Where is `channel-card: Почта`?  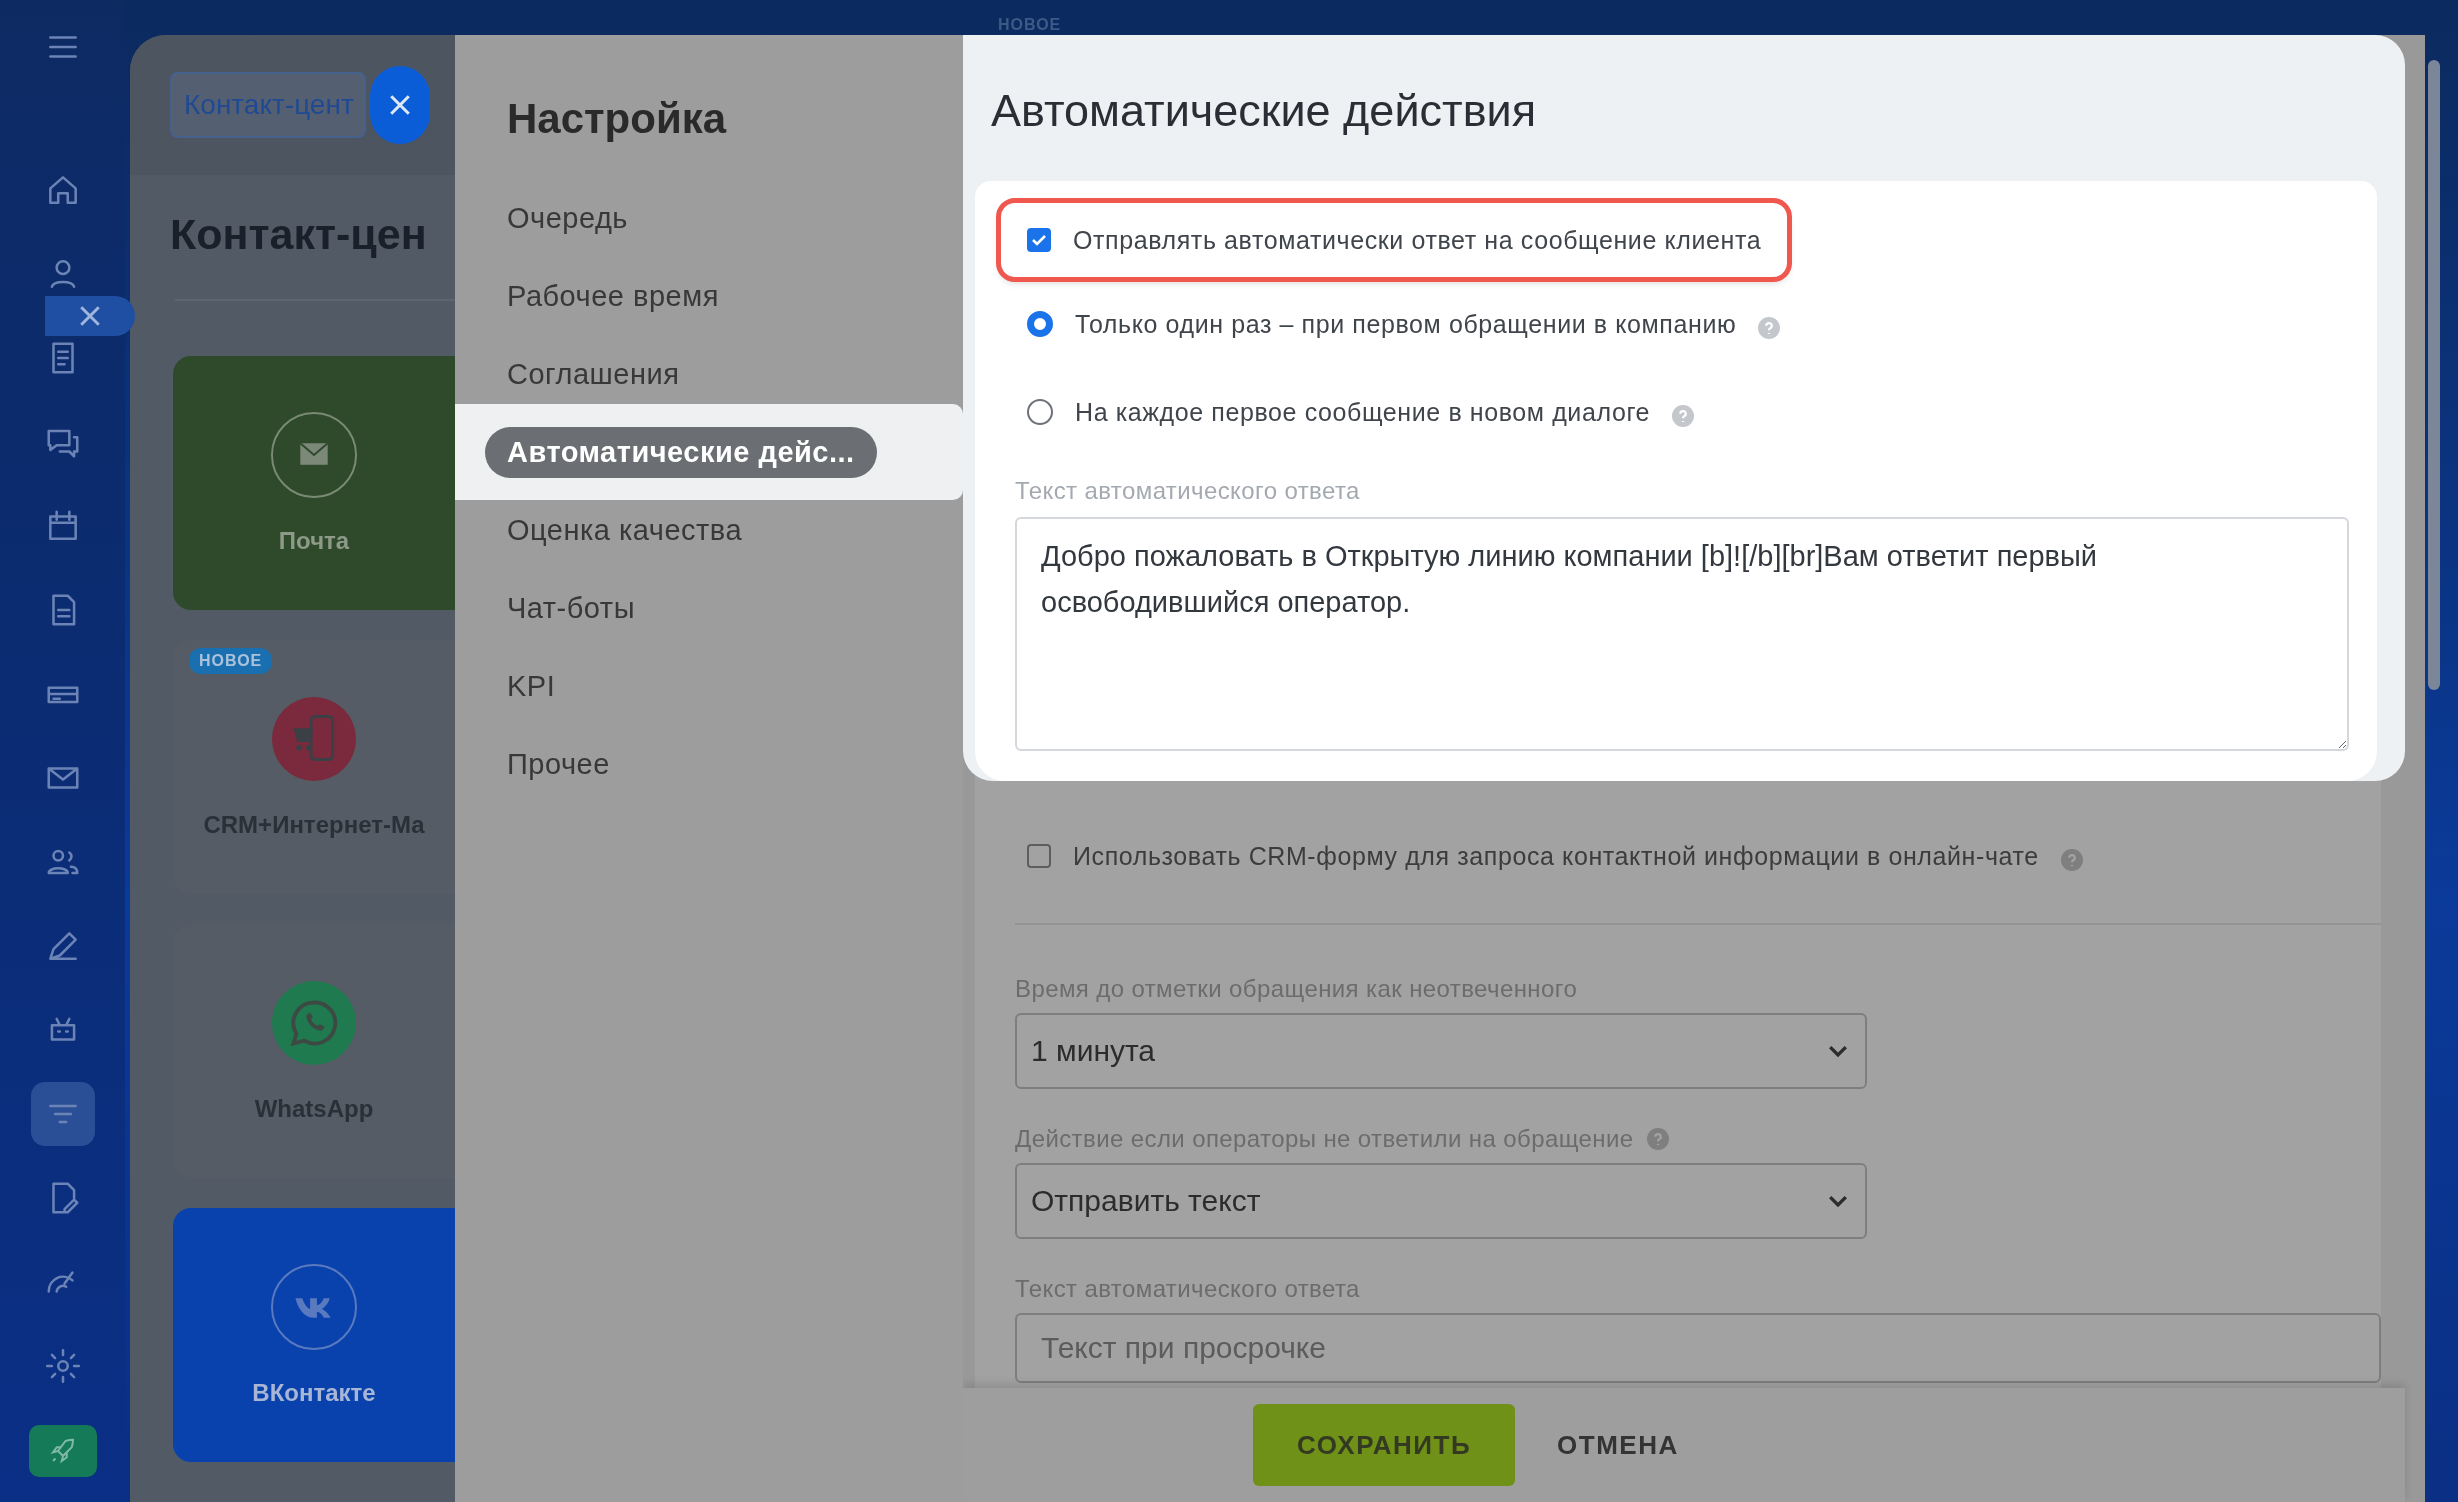
channel-card: Почта is located at coordinates (314, 483).